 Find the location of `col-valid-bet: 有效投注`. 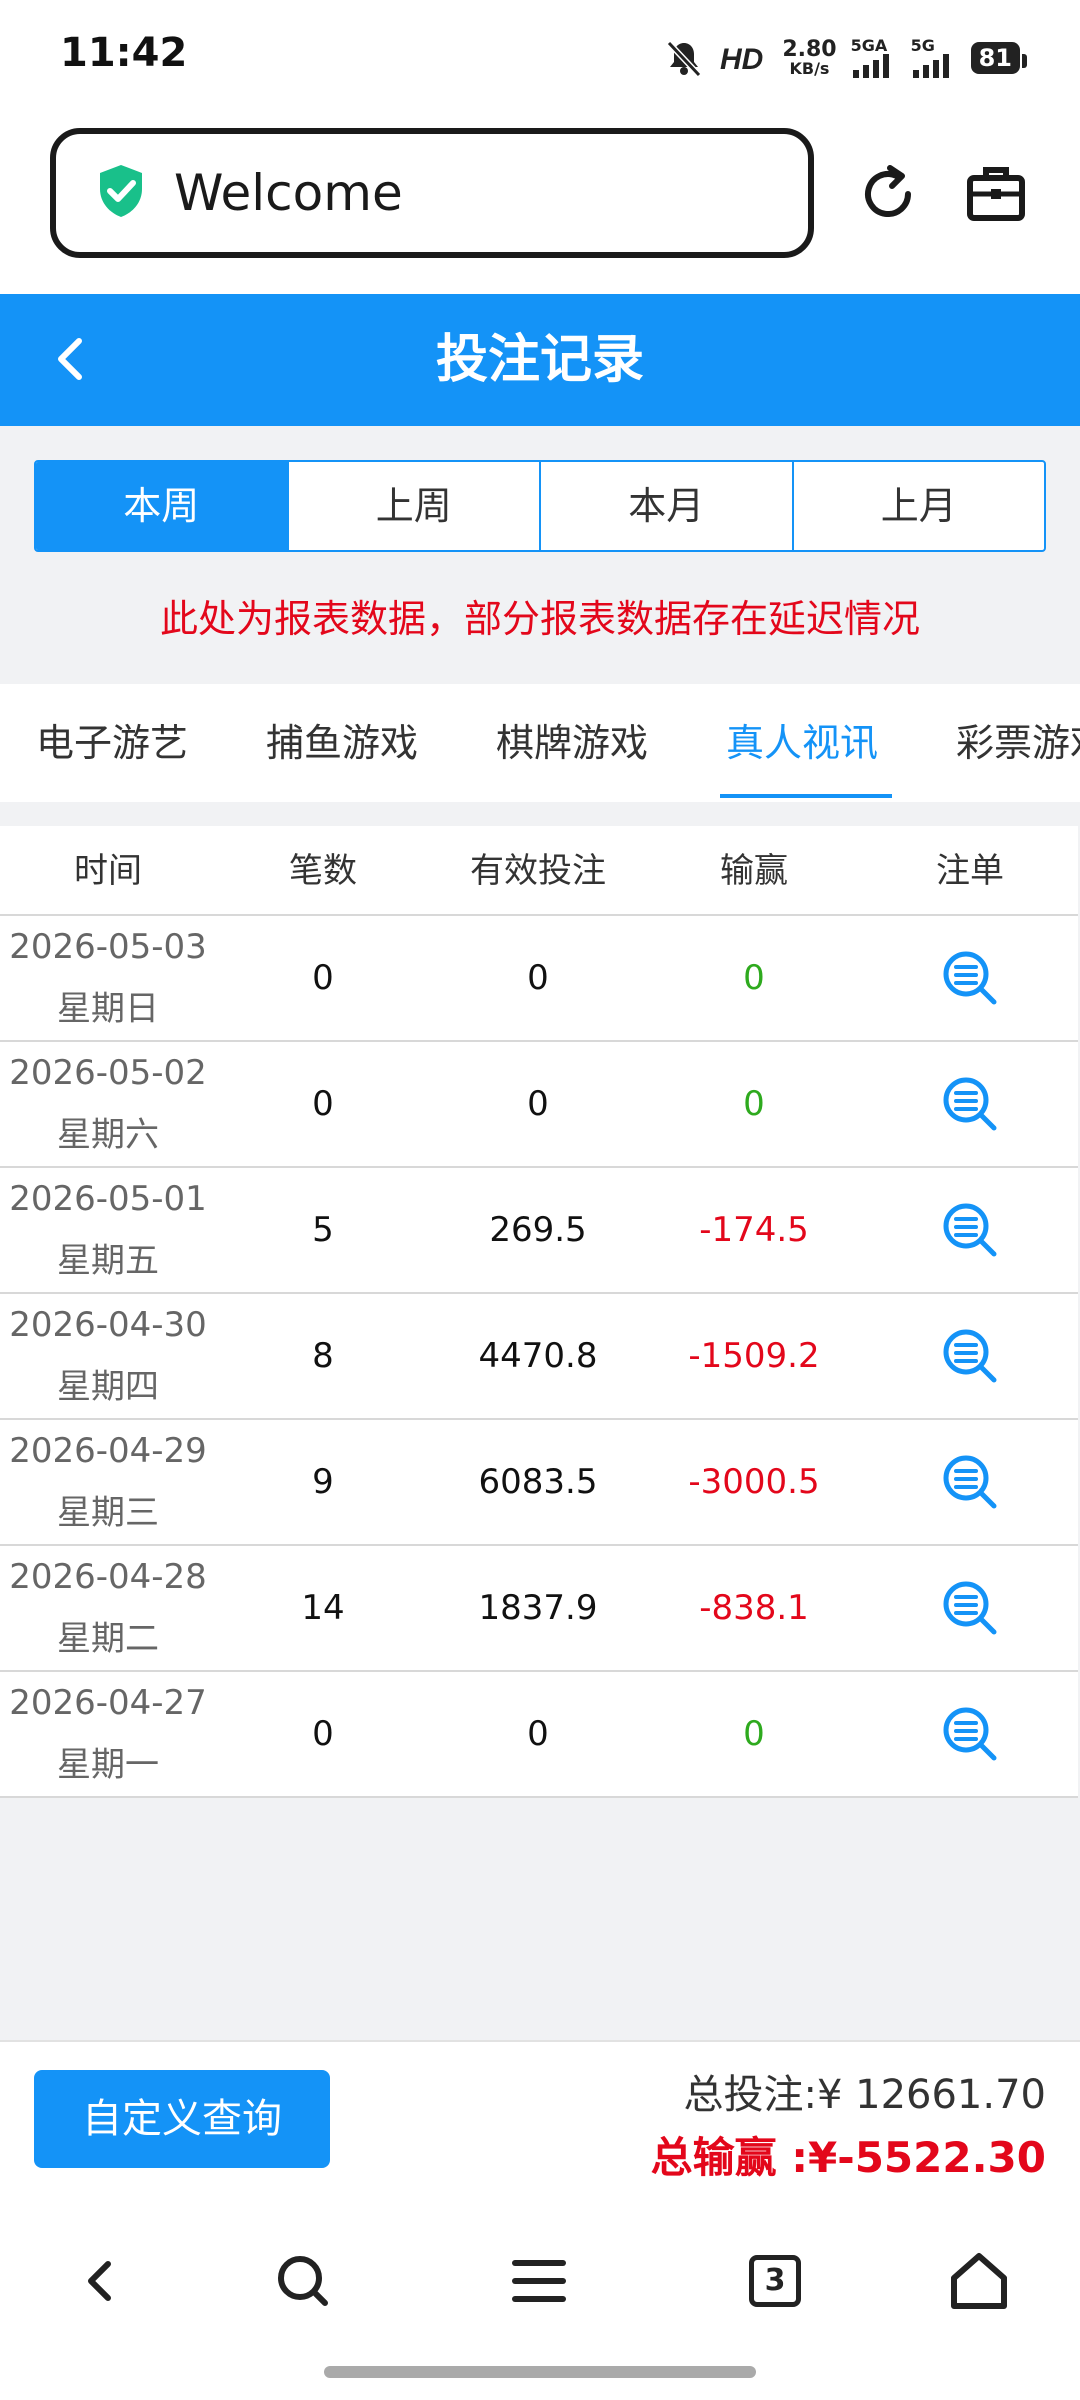

col-valid-bet: 有效投注 is located at coordinates (538, 871).